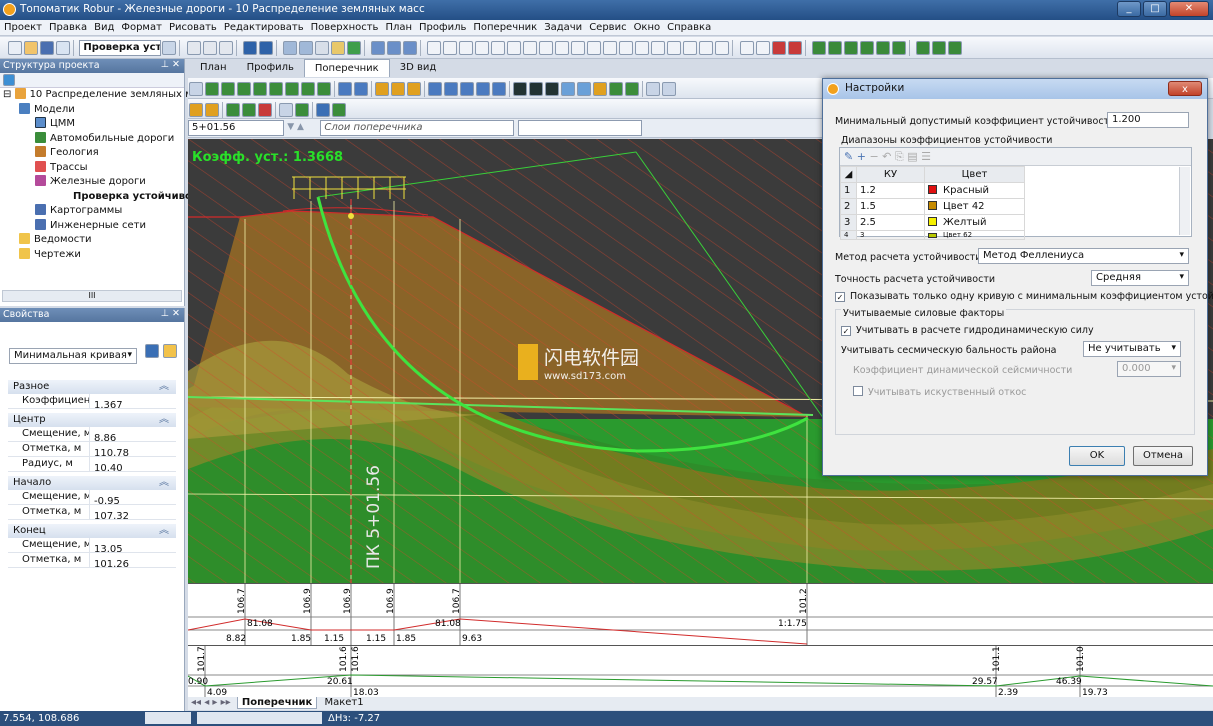  What do you see at coordinates (848, 156) in the screenshot?
I see `grid-brush-icon: ✎` at bounding box center [848, 156].